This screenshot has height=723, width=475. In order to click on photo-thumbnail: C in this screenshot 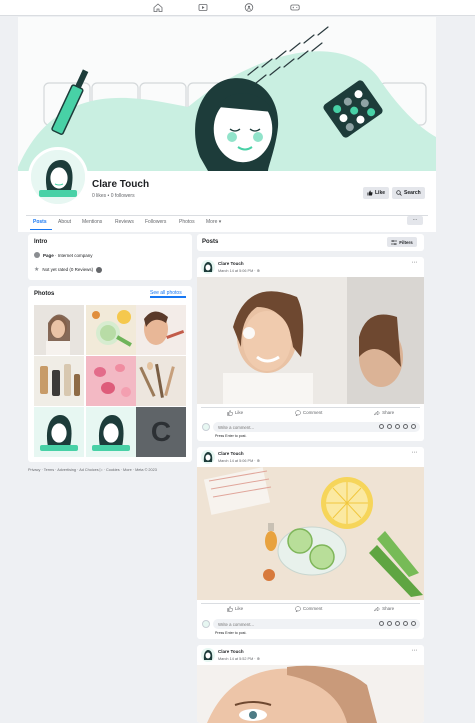, I will do `click(161, 432)`.